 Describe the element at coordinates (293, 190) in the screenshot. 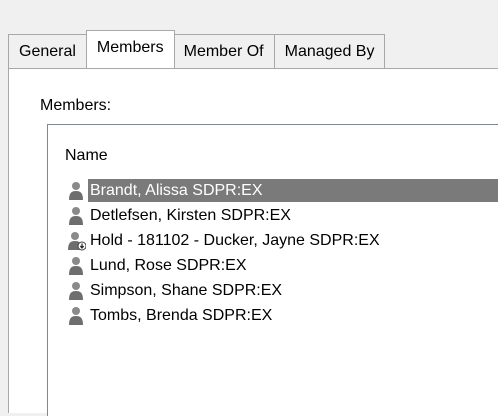

I see `member-name: Brandt, Alissa SDPR:EX` at that location.